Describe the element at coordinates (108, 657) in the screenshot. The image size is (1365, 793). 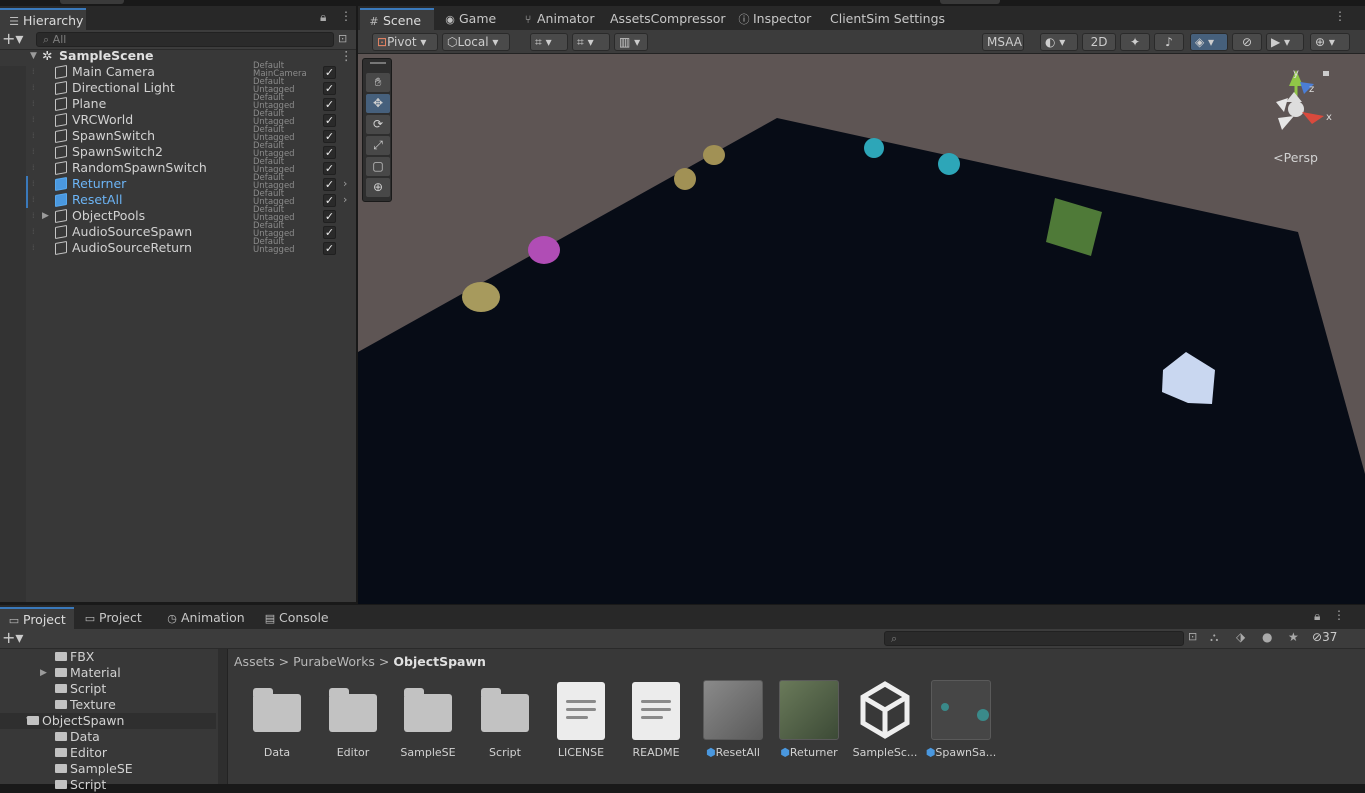
I see `tree-item-fbx: FBX` at that location.